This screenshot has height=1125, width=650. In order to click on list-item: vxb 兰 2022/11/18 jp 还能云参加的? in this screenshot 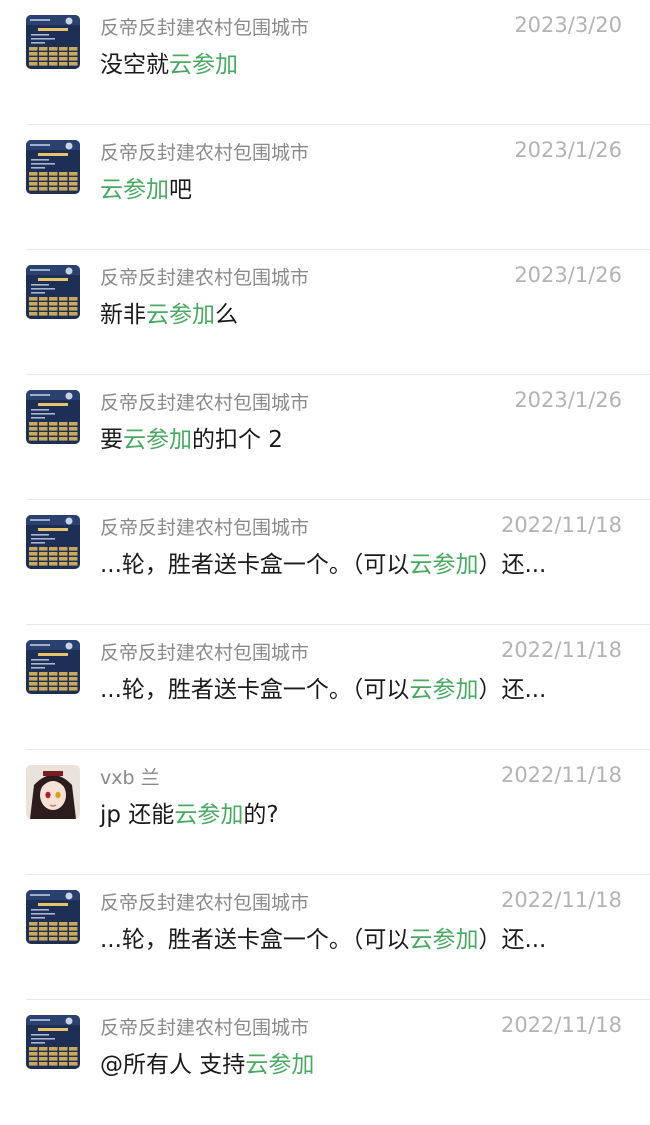, I will do `click(325, 812)`.